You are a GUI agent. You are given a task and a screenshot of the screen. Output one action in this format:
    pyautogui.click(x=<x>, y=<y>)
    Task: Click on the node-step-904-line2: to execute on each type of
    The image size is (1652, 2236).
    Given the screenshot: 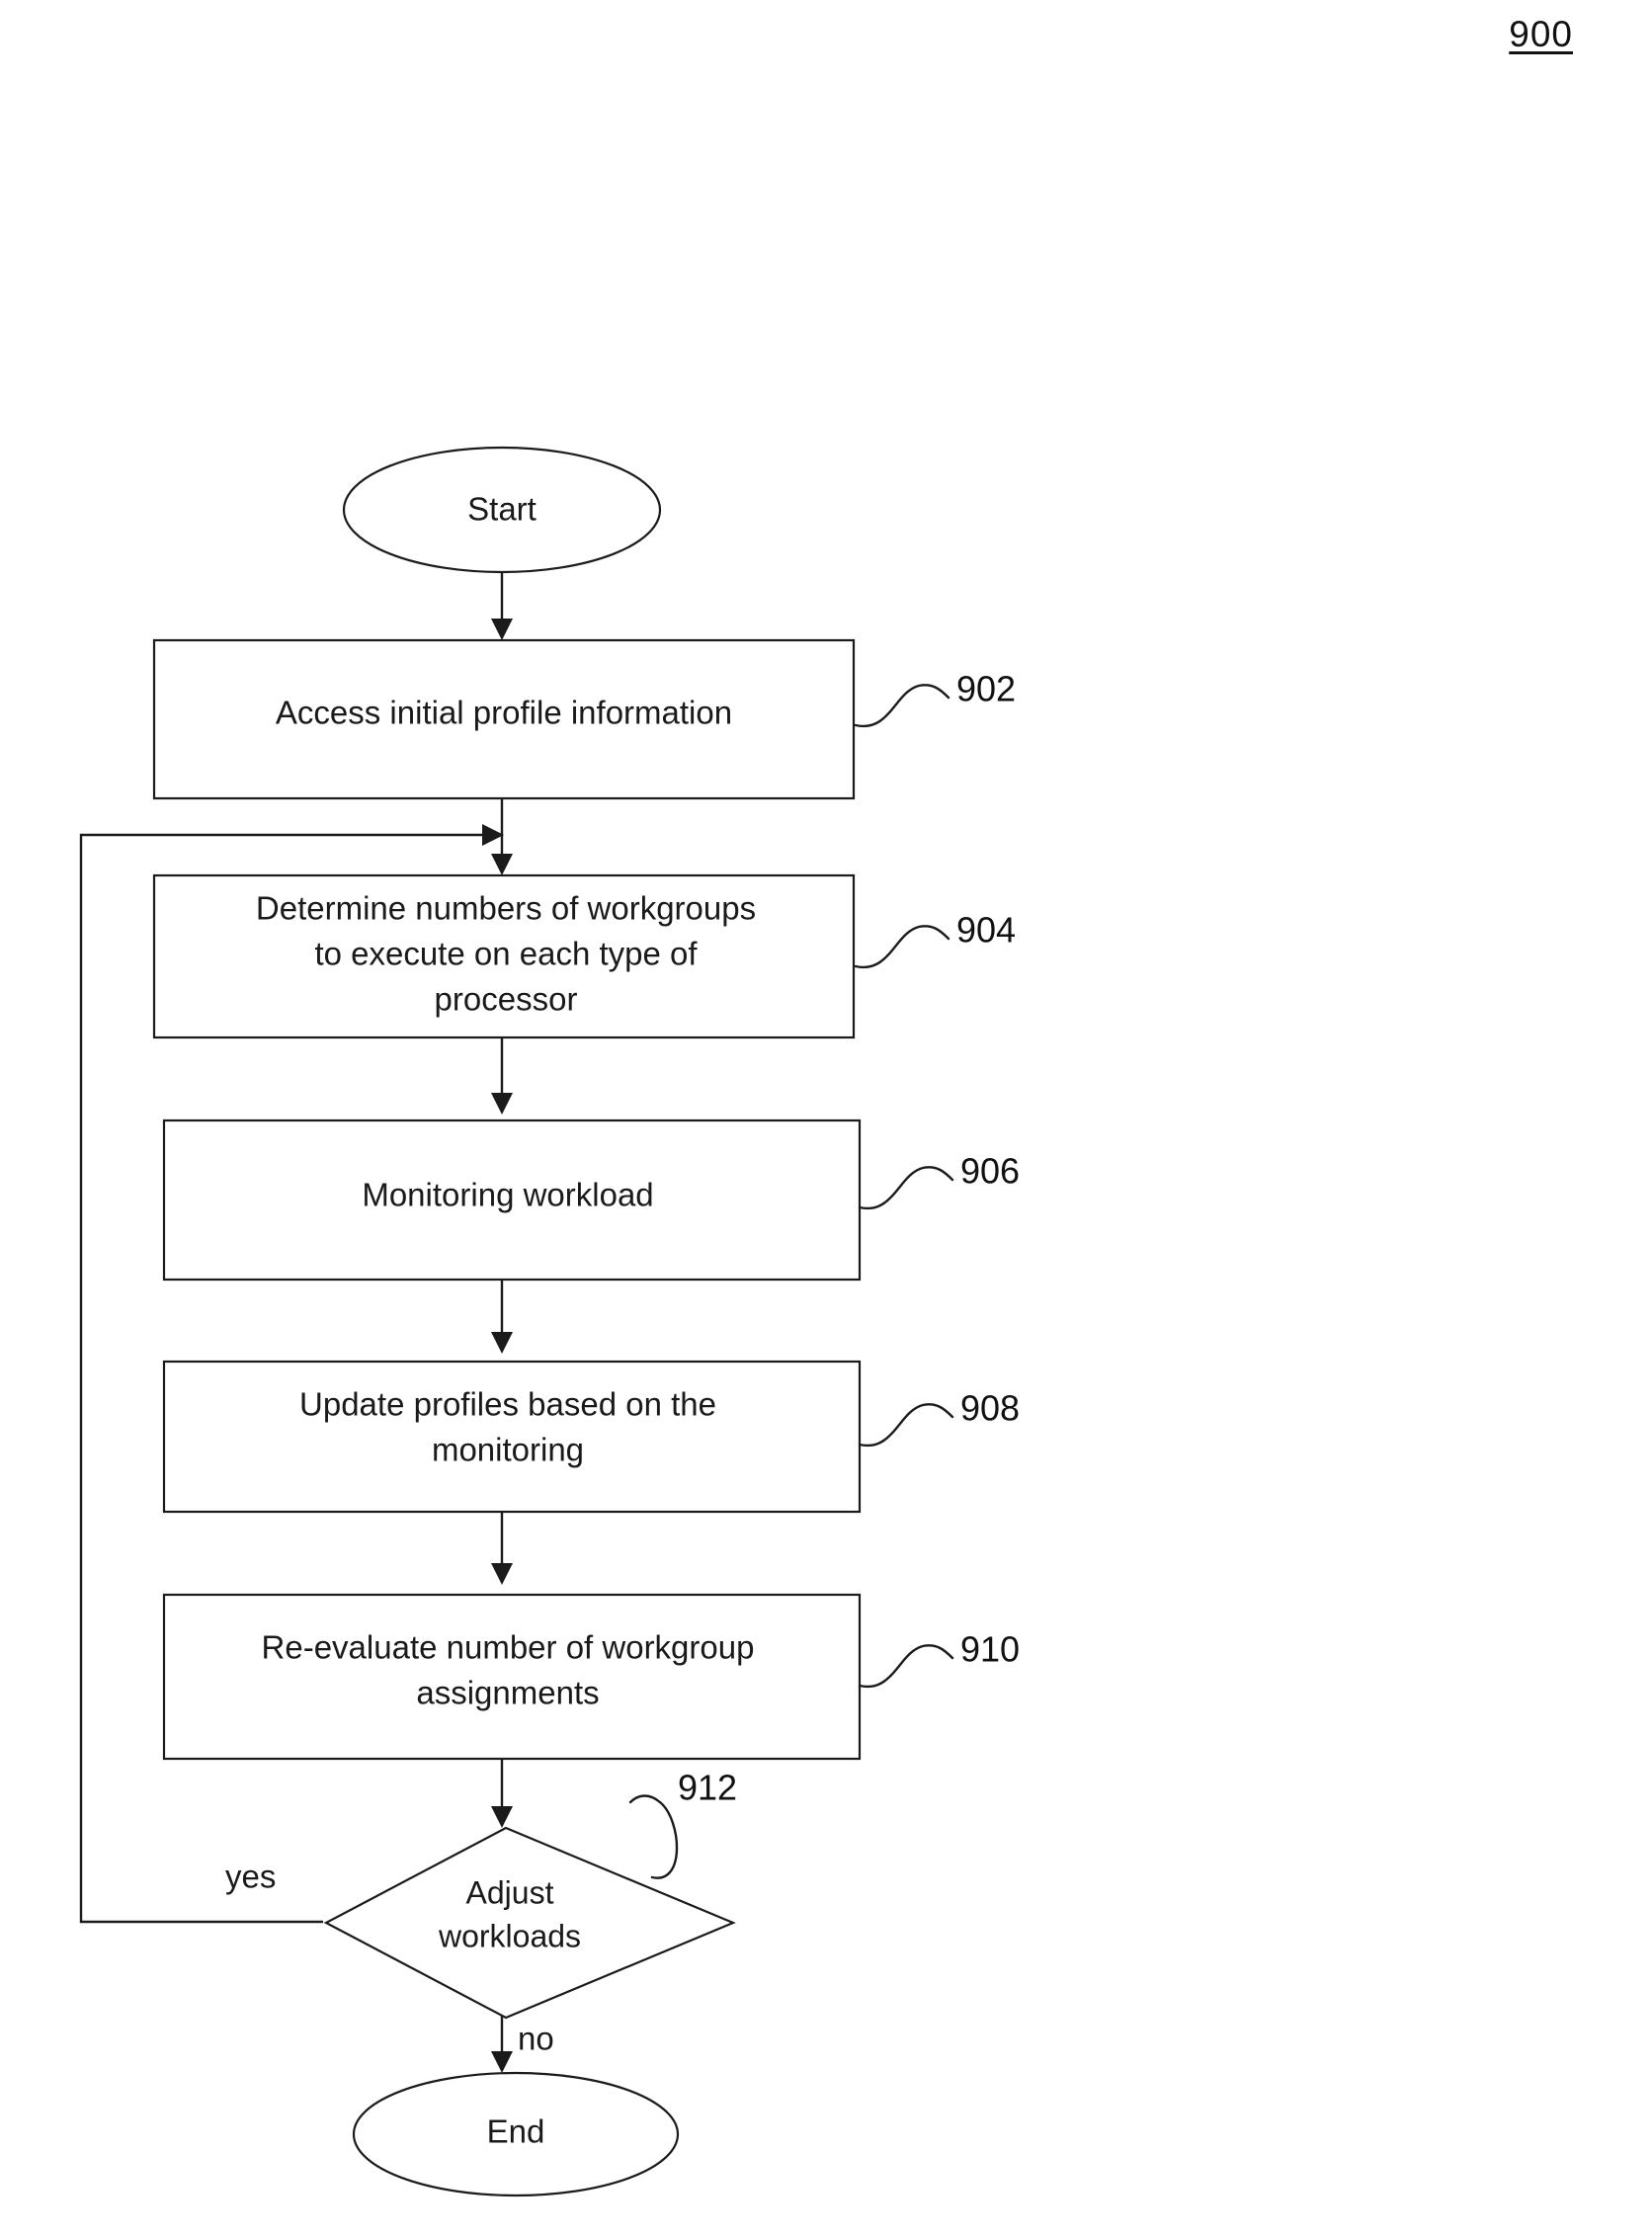 What is the action you would take?
    pyautogui.click(x=506, y=954)
    